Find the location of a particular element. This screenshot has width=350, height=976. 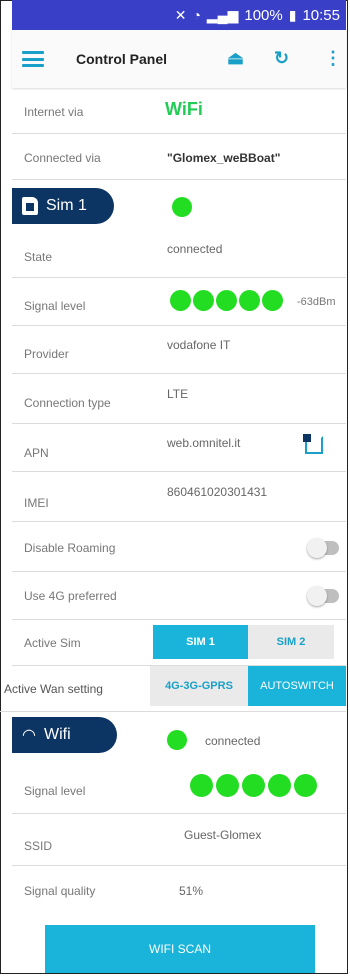

disable-roaming-row: Disable Roaming is located at coordinates (179, 547).